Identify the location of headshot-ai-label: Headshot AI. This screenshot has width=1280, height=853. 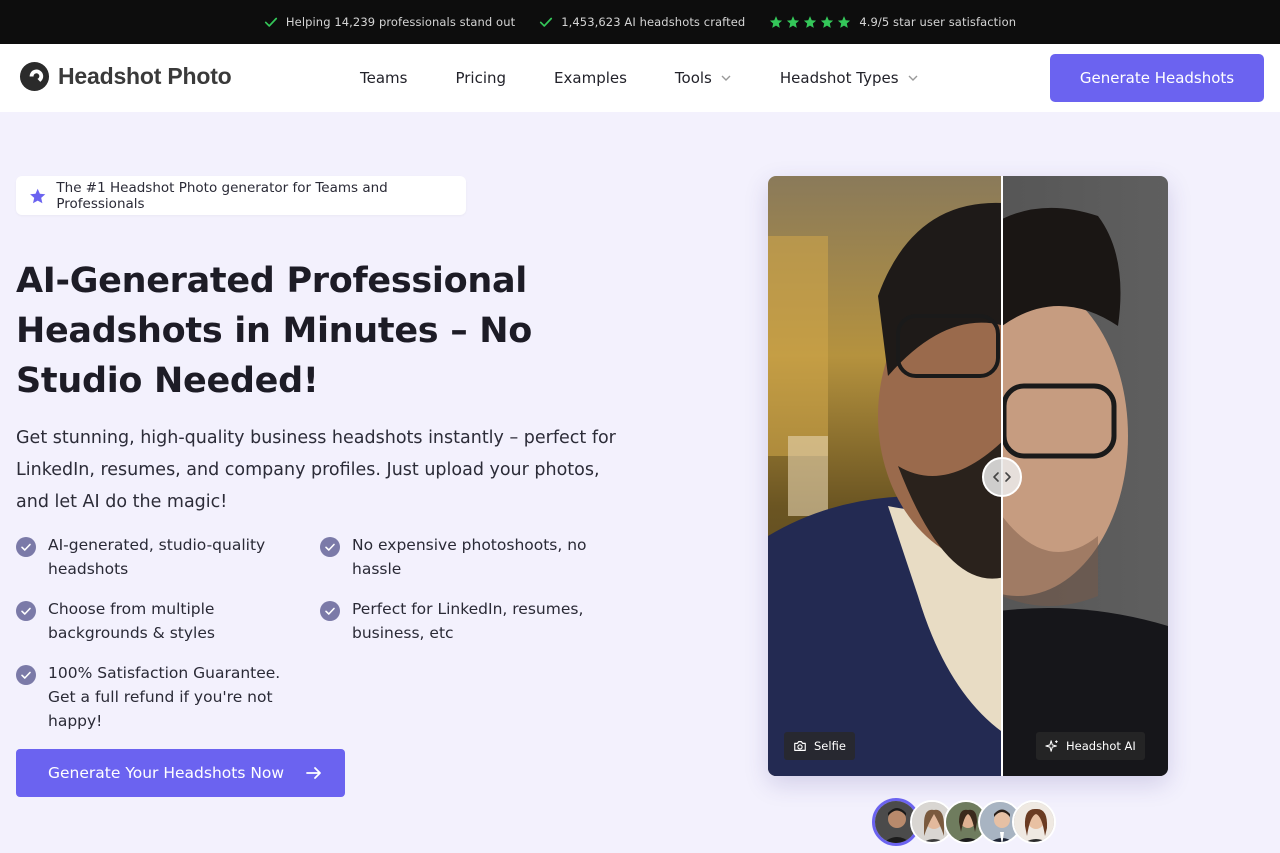
(1090, 746).